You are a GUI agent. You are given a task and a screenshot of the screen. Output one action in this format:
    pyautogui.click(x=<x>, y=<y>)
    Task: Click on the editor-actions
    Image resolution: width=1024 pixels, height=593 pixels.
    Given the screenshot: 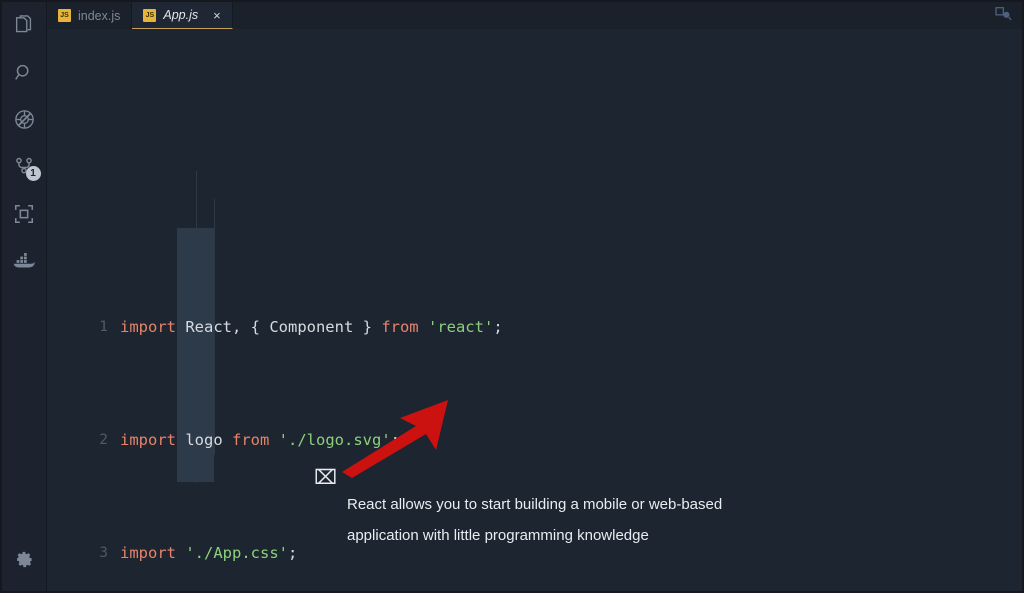 What is the action you would take?
    pyautogui.click(x=1008, y=15)
    